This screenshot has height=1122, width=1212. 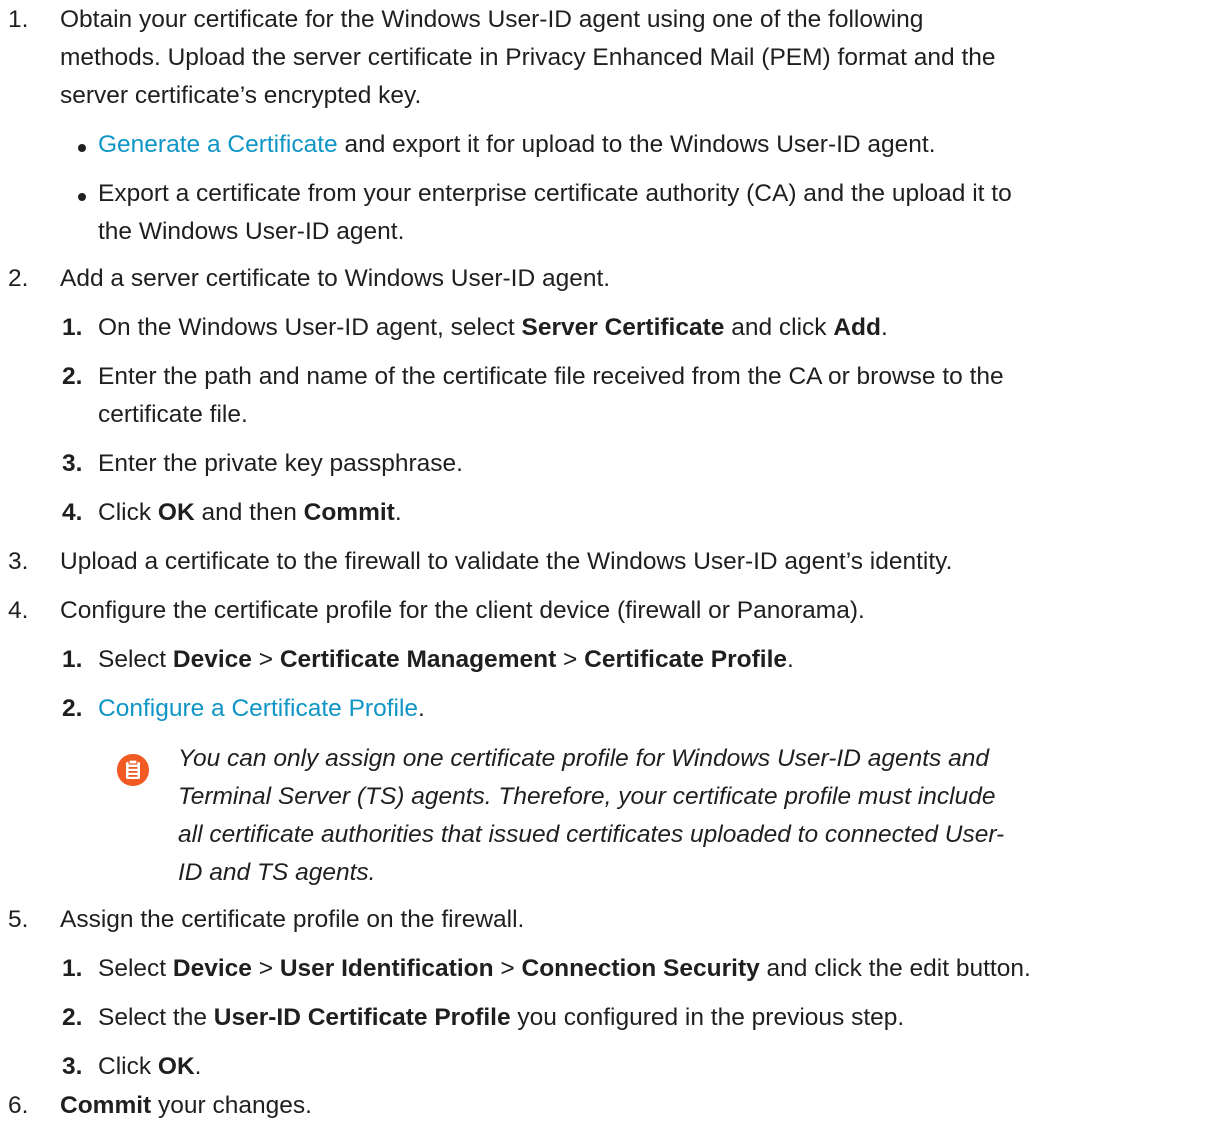 What do you see at coordinates (133, 770) in the screenshot?
I see `note-icon` at bounding box center [133, 770].